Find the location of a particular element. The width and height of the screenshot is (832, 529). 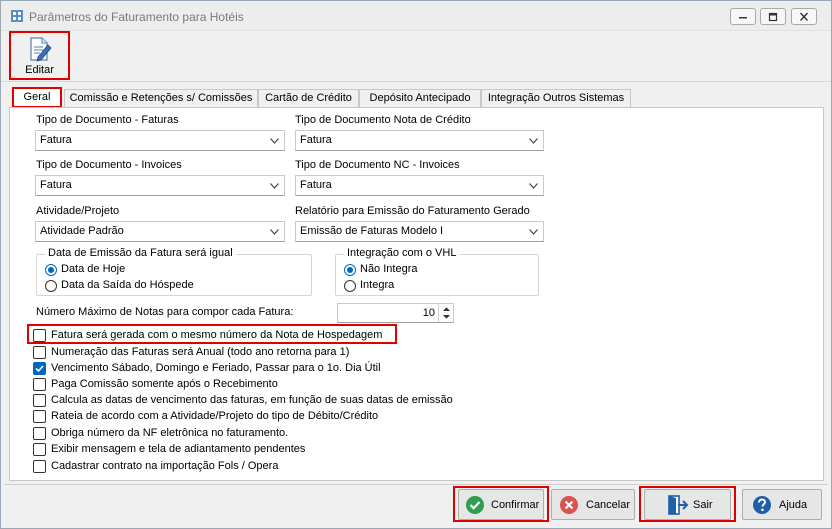

button-label: Confirmar is located at coordinates (515, 505).